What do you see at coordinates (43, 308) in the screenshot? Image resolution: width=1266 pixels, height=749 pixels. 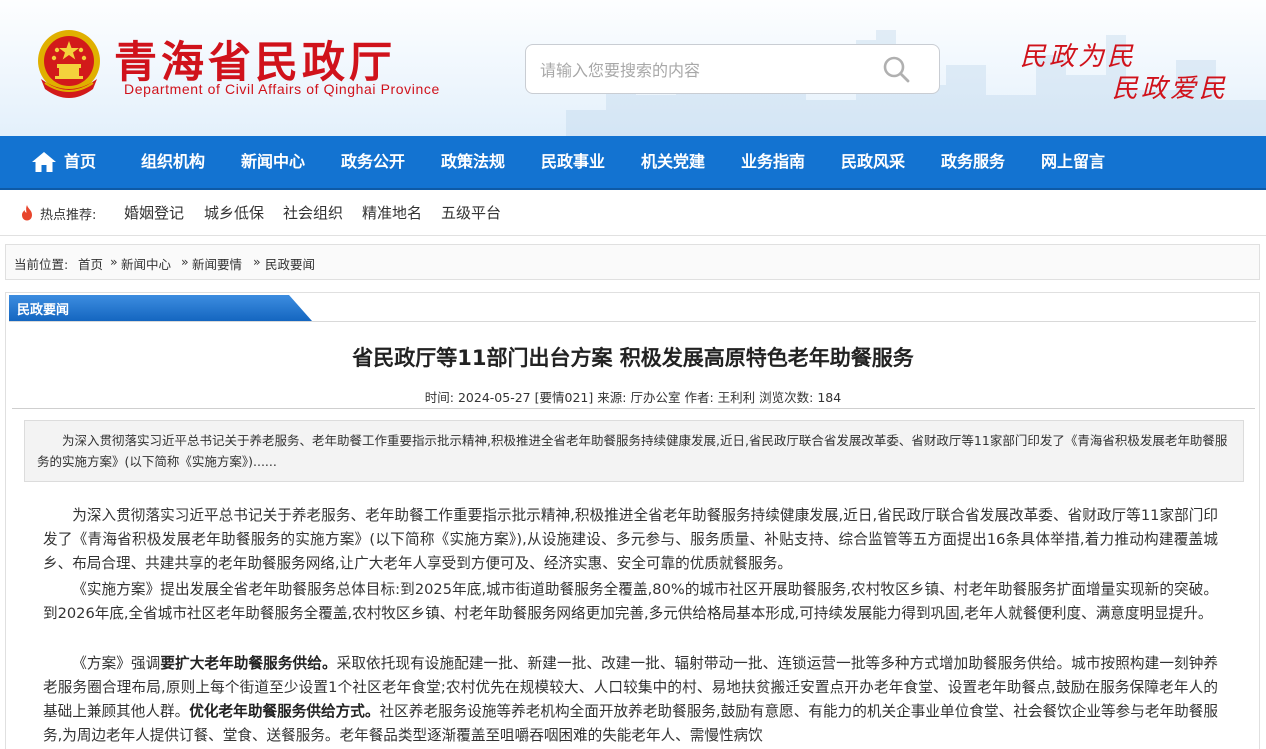 I see `section-tab-label: 民政要闻` at bounding box center [43, 308].